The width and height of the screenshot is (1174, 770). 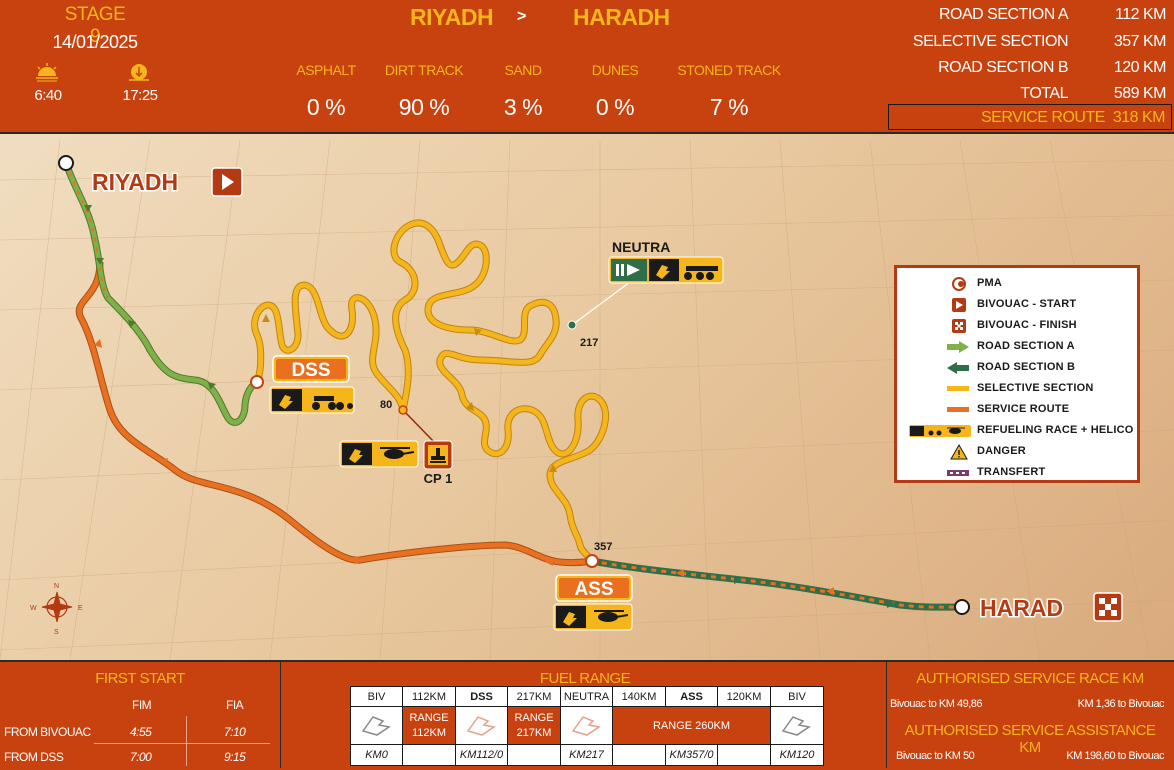 I want to click on first-start-fia-value: 9:15, so click(x=235, y=757).